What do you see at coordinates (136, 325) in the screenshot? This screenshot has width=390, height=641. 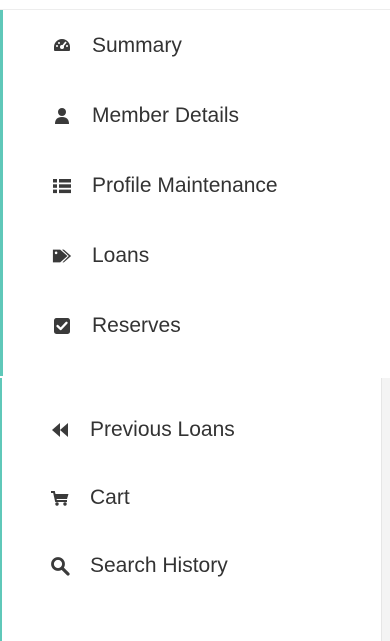 I see `menu-item-label: Reserves` at bounding box center [136, 325].